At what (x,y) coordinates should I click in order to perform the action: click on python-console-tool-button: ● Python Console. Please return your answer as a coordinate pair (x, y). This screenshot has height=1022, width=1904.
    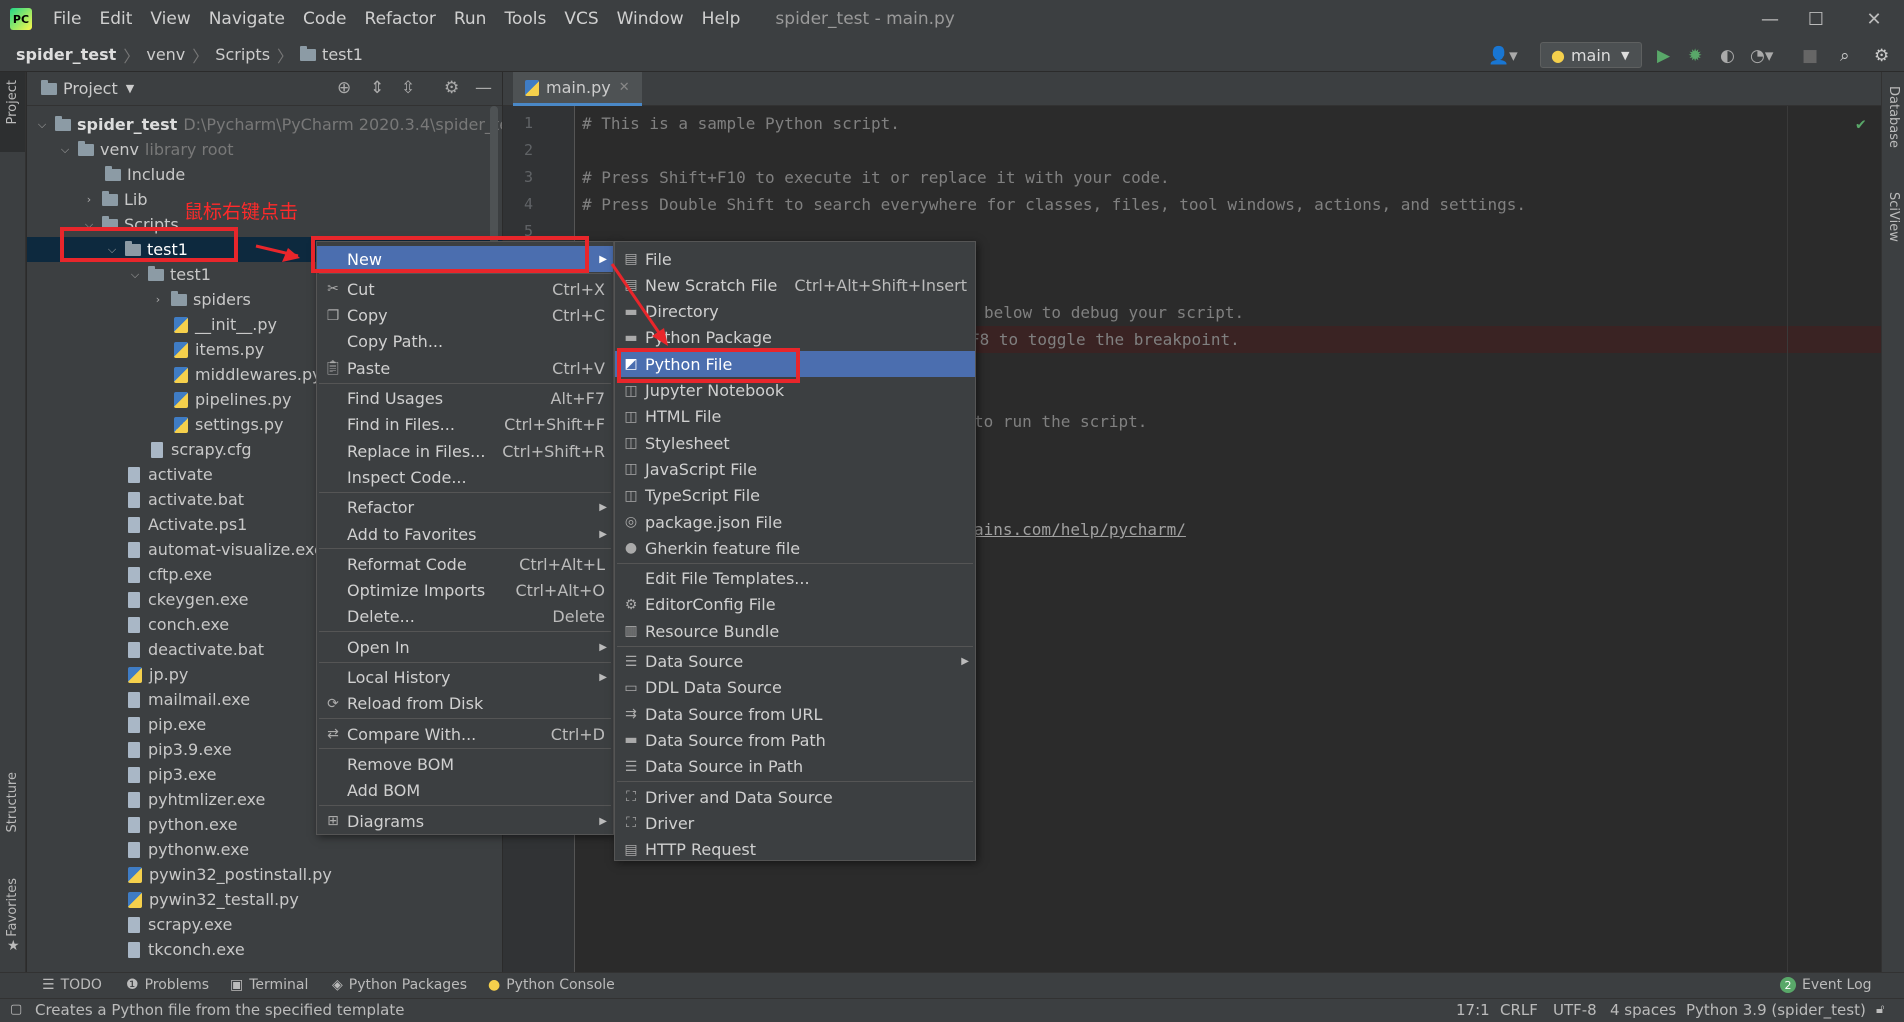
    Looking at the image, I should click on (551, 985).